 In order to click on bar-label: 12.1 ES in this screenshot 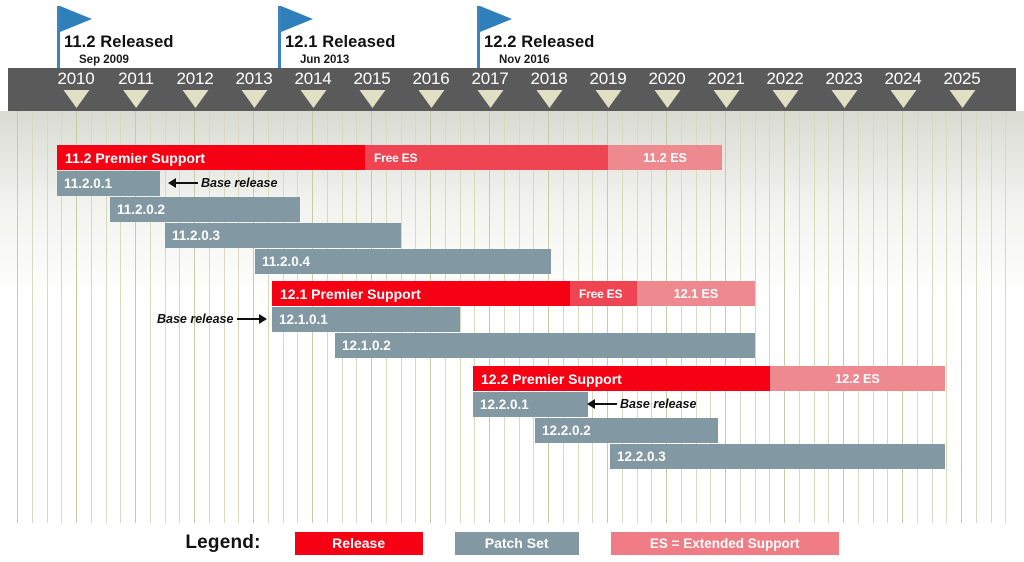, I will do `click(696, 293)`.